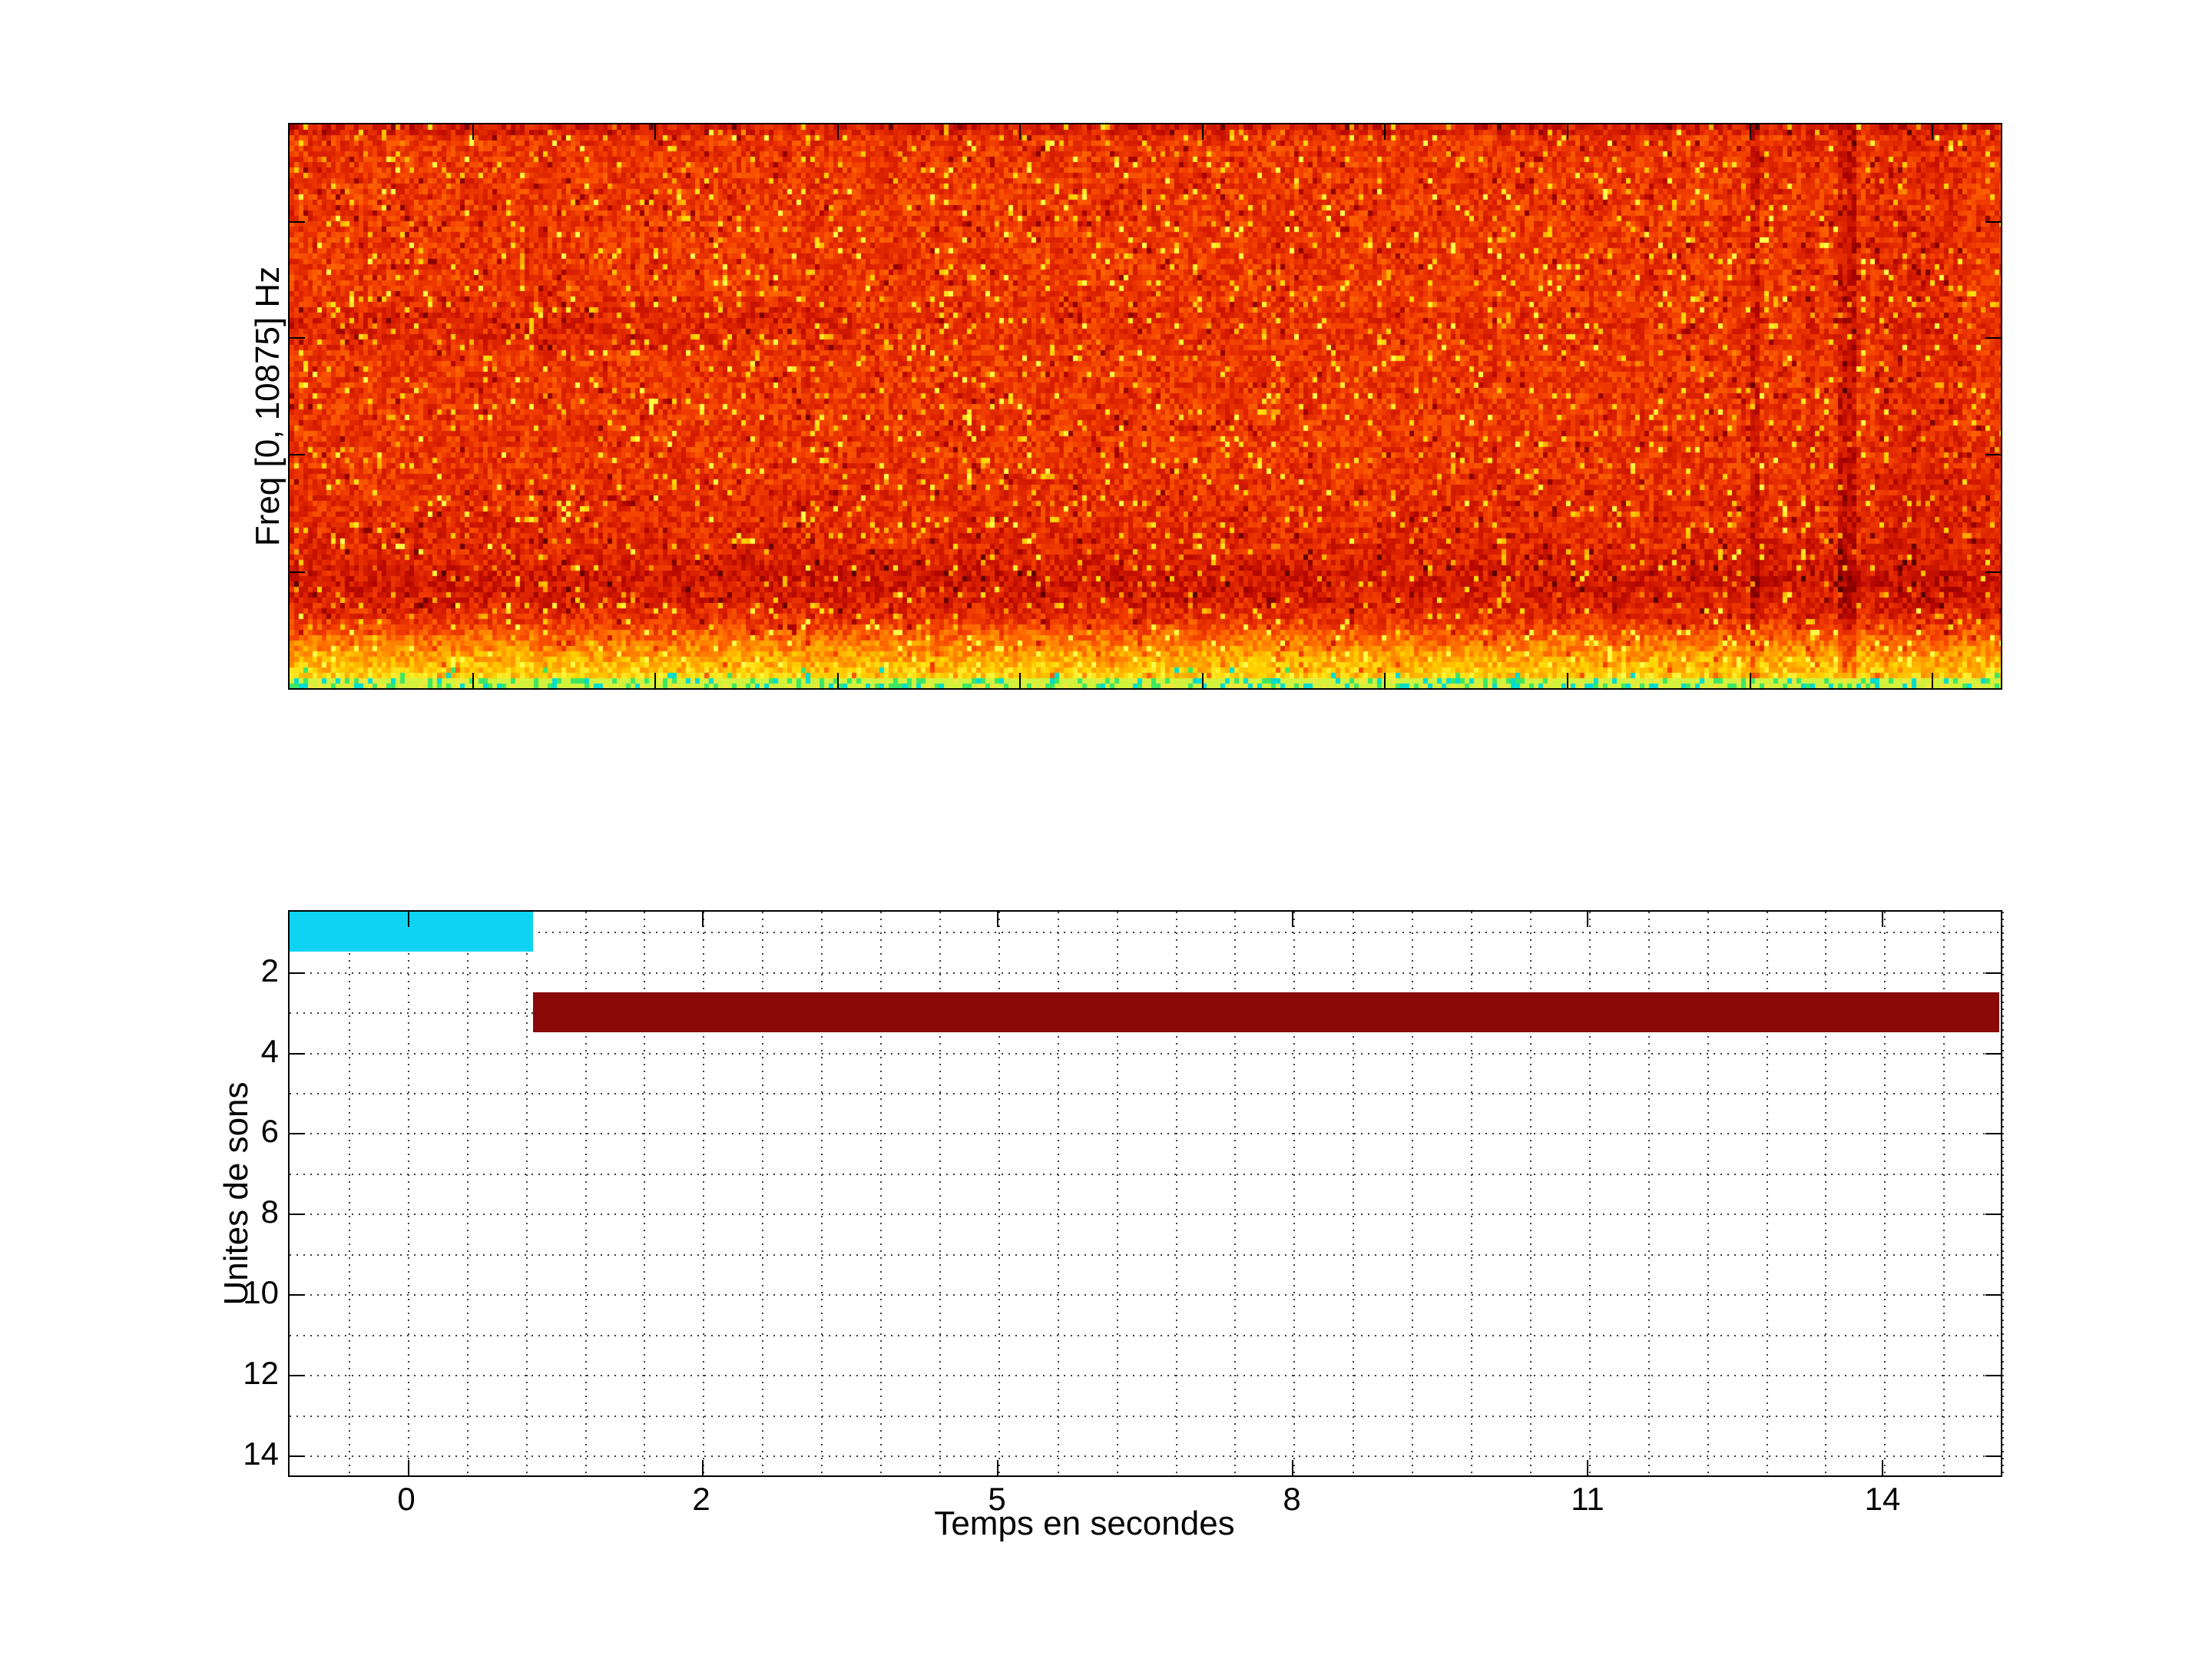  What do you see at coordinates (261, 1454) in the screenshot?
I see `y-tick-label: 14` at bounding box center [261, 1454].